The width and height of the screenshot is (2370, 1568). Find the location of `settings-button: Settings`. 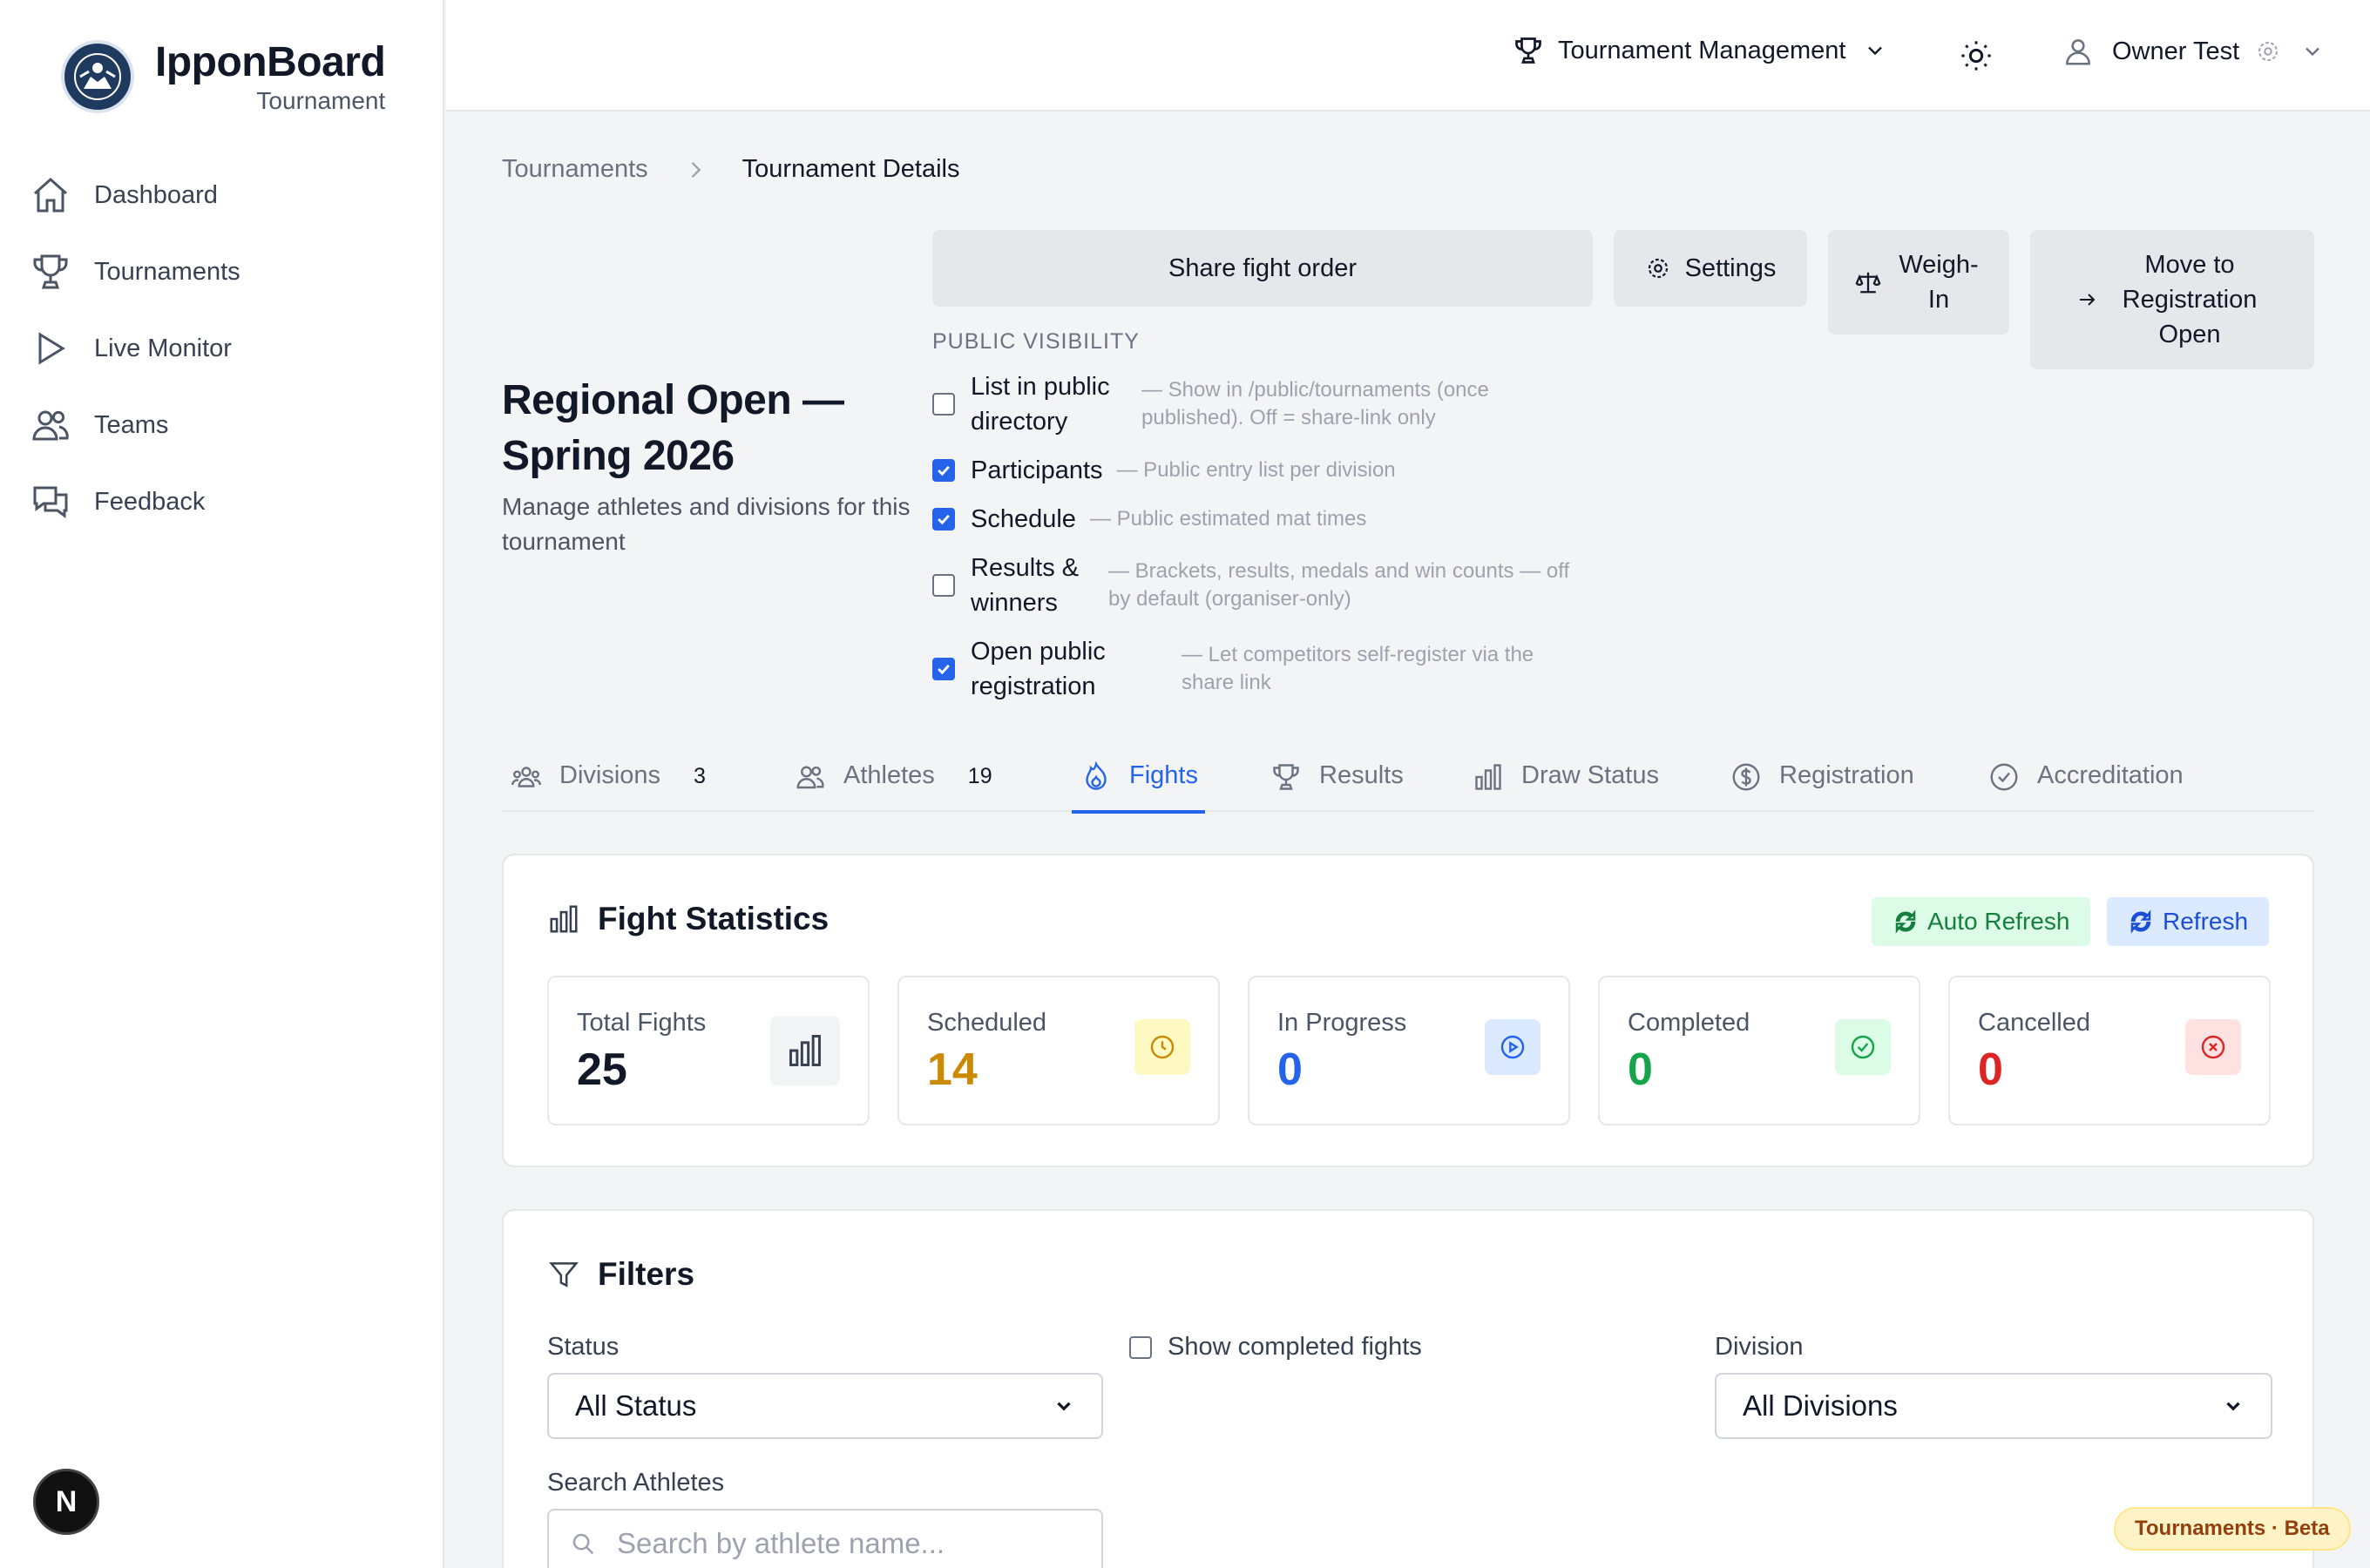

settings-button: Settings is located at coordinates (1710, 268).